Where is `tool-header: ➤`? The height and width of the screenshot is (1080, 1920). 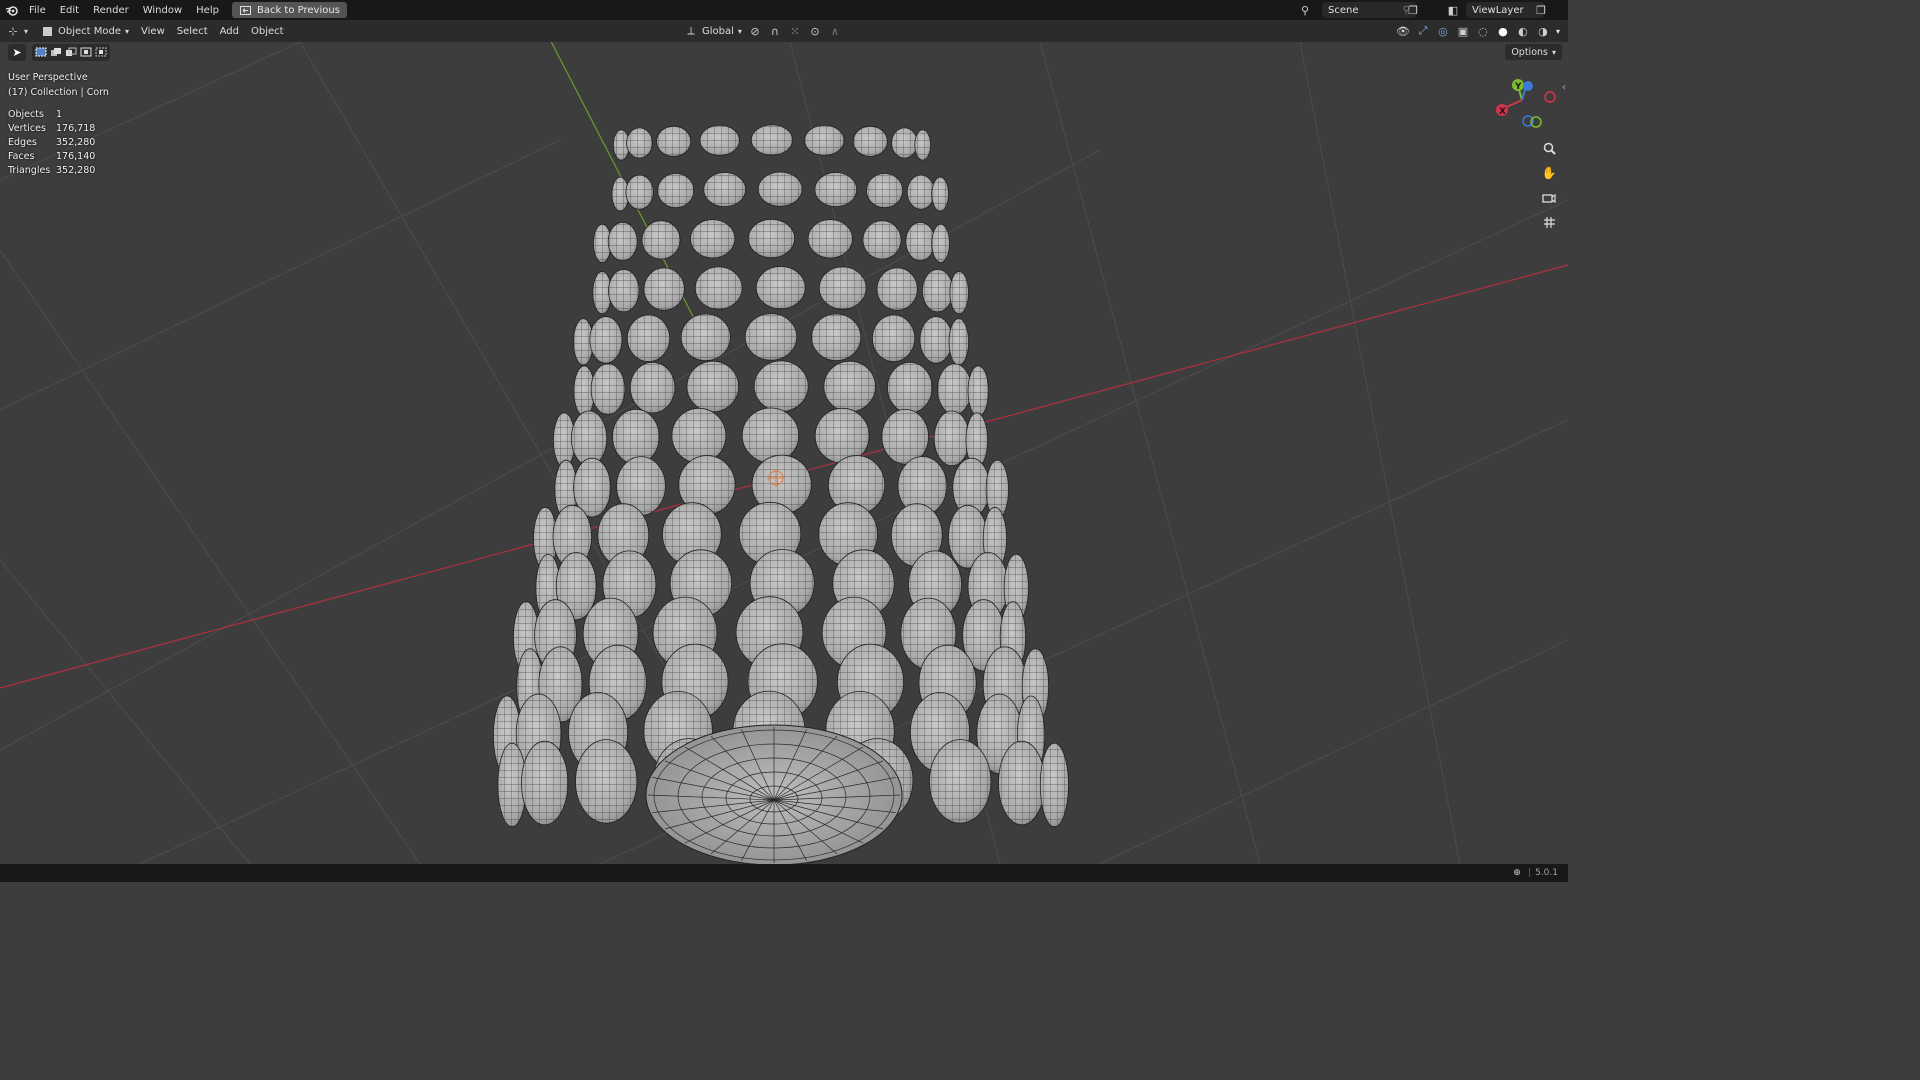
tool-header: ➤ is located at coordinates (59, 52).